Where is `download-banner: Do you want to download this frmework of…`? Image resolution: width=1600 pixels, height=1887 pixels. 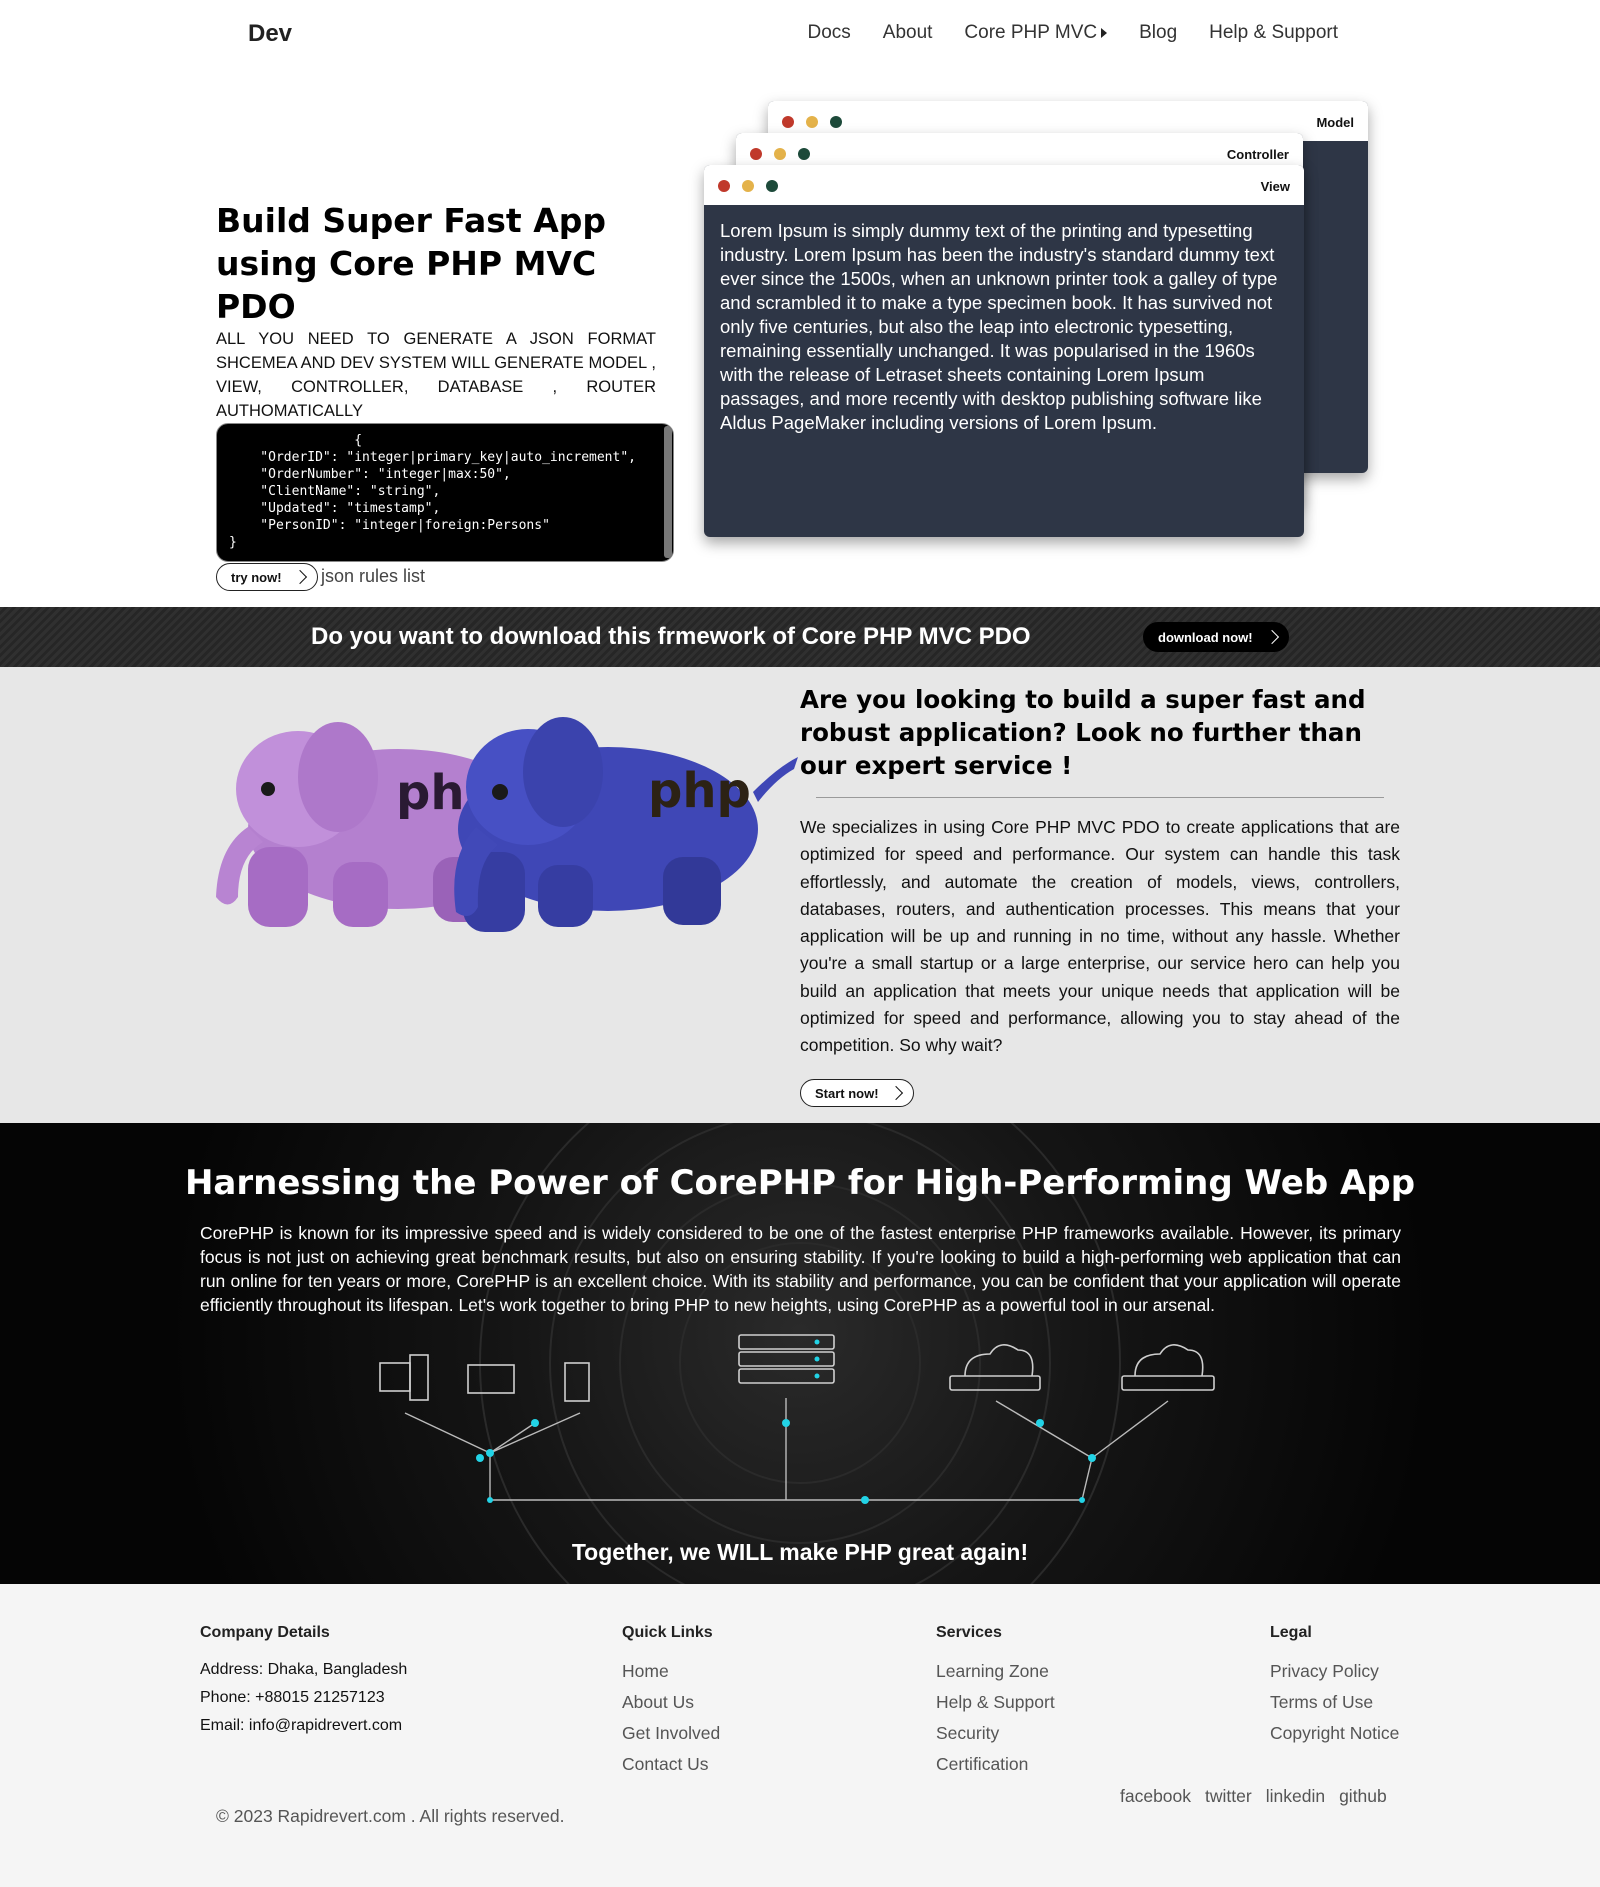
download-banner: Do you want to download this frmework of… is located at coordinates (800, 637).